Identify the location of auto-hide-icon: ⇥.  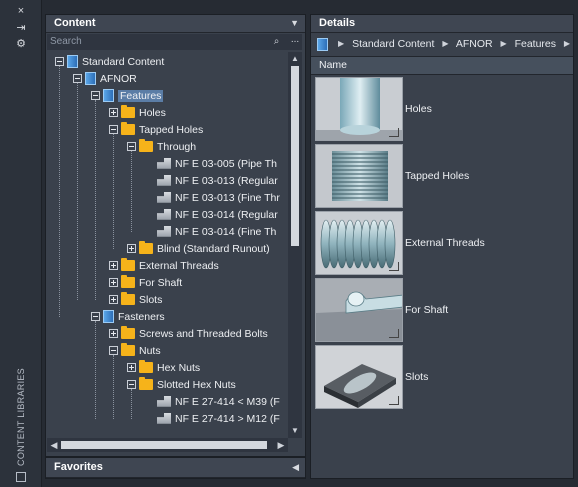
(21, 28).